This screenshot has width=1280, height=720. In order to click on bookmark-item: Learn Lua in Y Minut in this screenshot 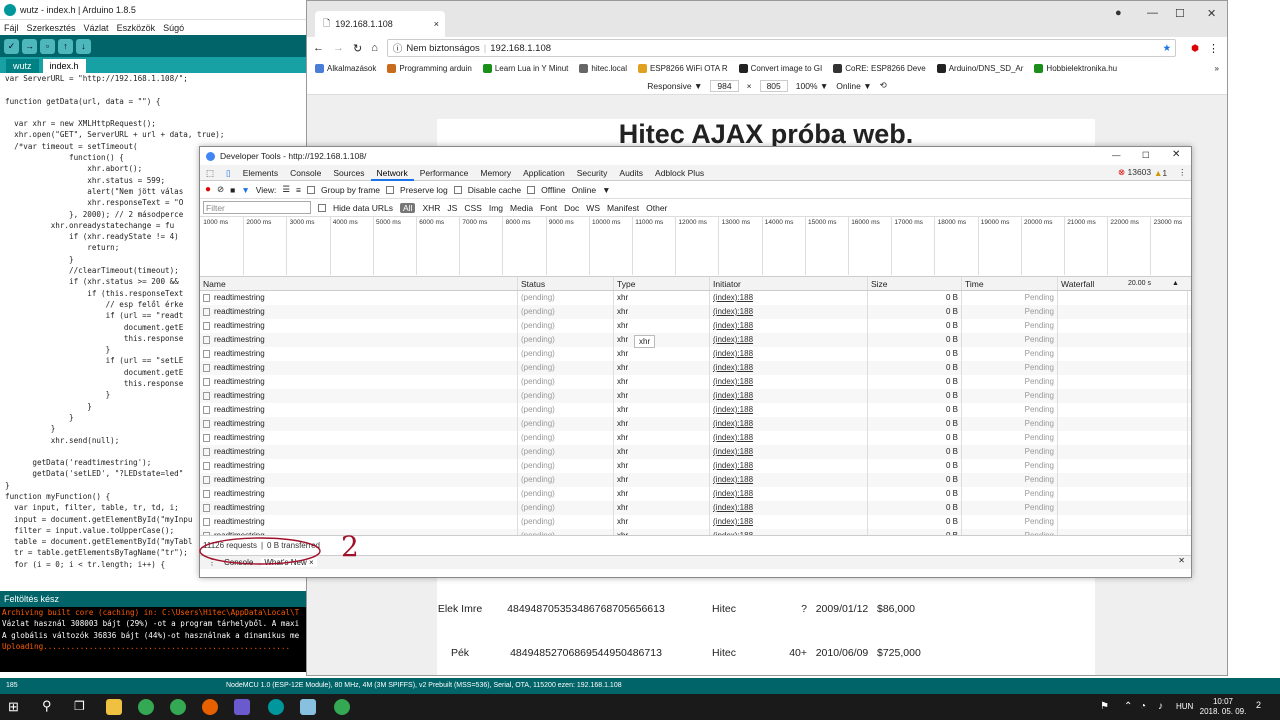, I will do `click(525, 68)`.